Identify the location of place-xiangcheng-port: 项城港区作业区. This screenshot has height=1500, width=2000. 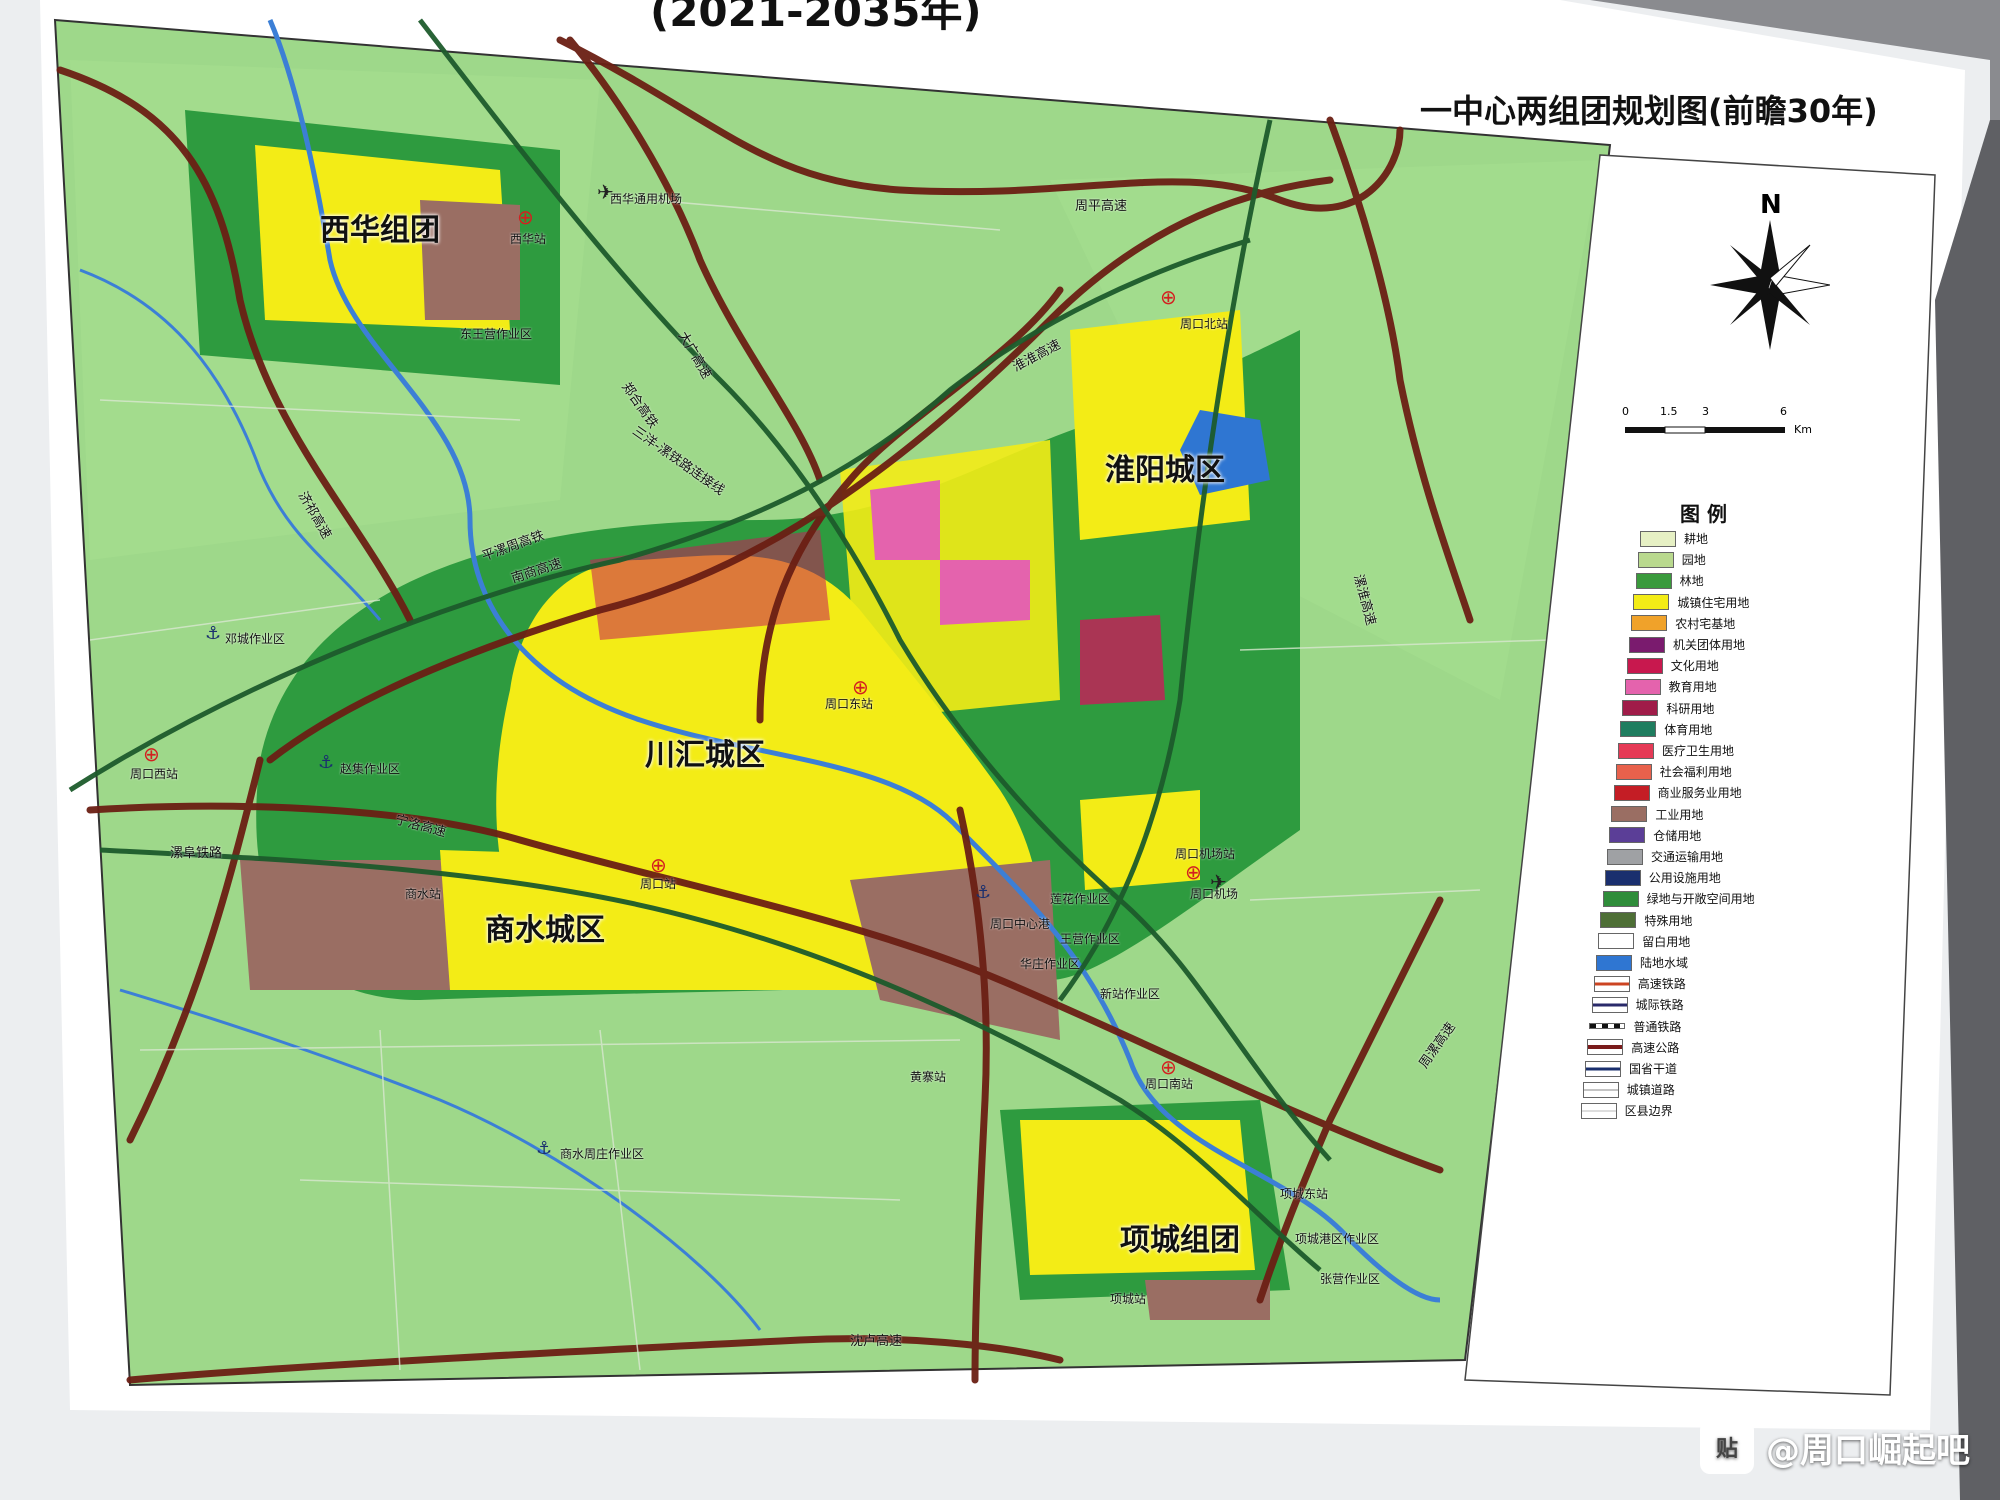
(1337, 1239).